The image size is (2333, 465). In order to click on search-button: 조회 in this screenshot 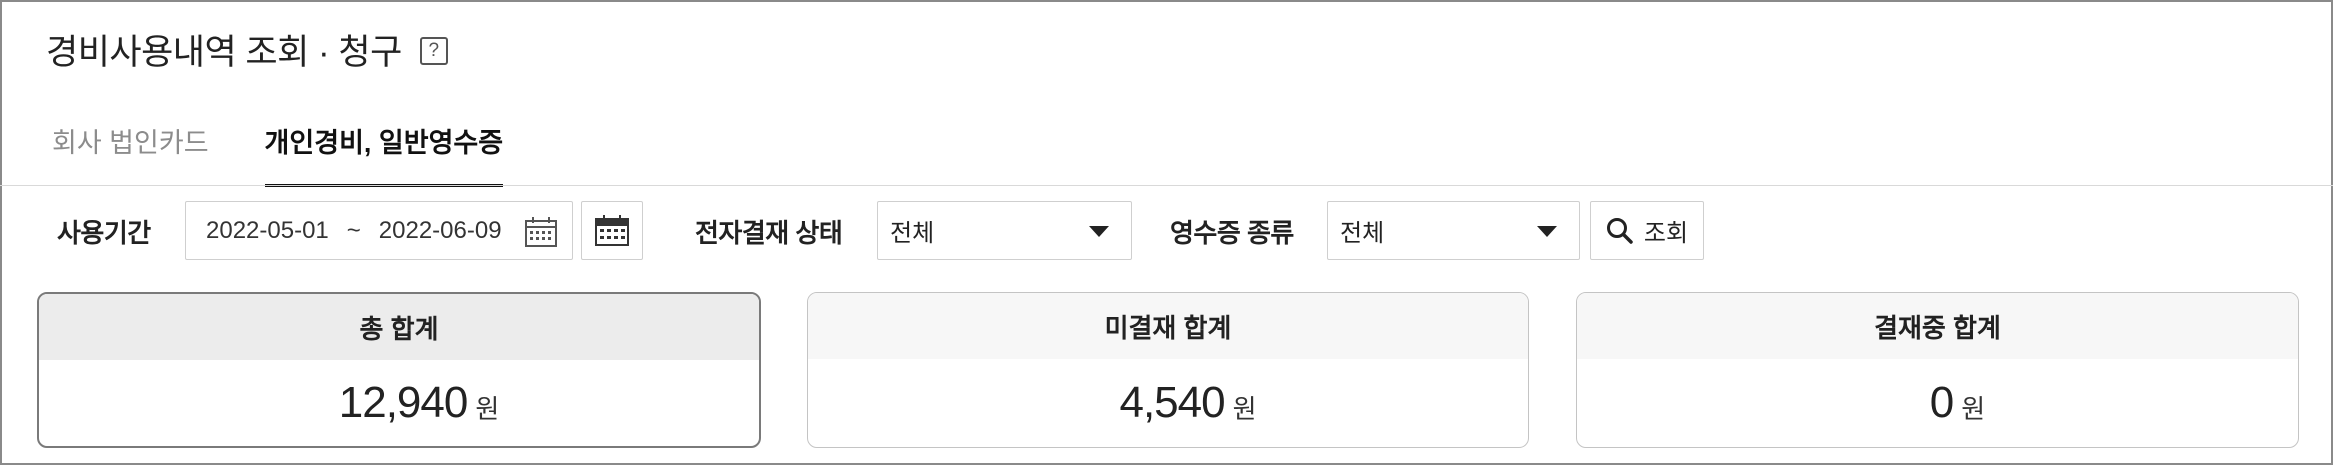, I will do `click(1647, 230)`.